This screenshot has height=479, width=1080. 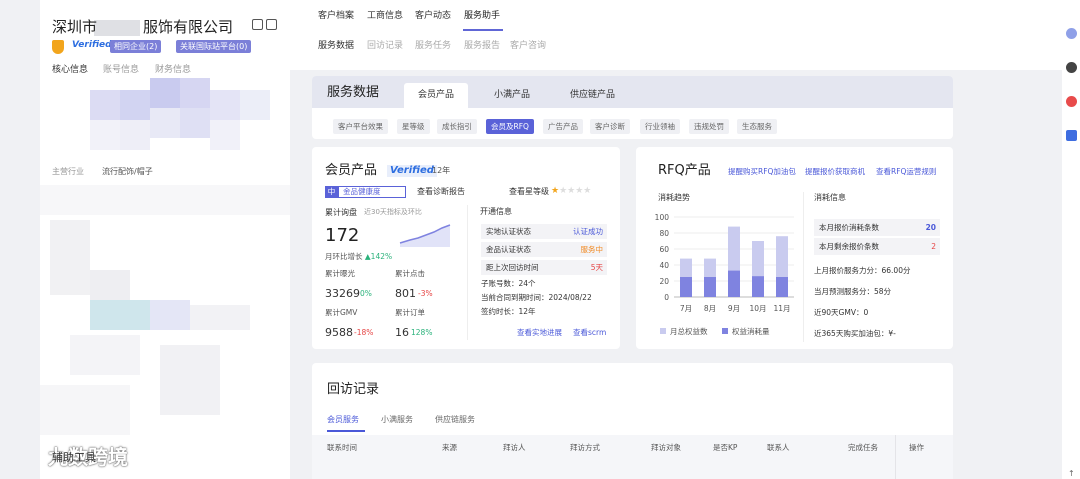 I want to click on subtab-star-level: 星等级, so click(x=413, y=126).